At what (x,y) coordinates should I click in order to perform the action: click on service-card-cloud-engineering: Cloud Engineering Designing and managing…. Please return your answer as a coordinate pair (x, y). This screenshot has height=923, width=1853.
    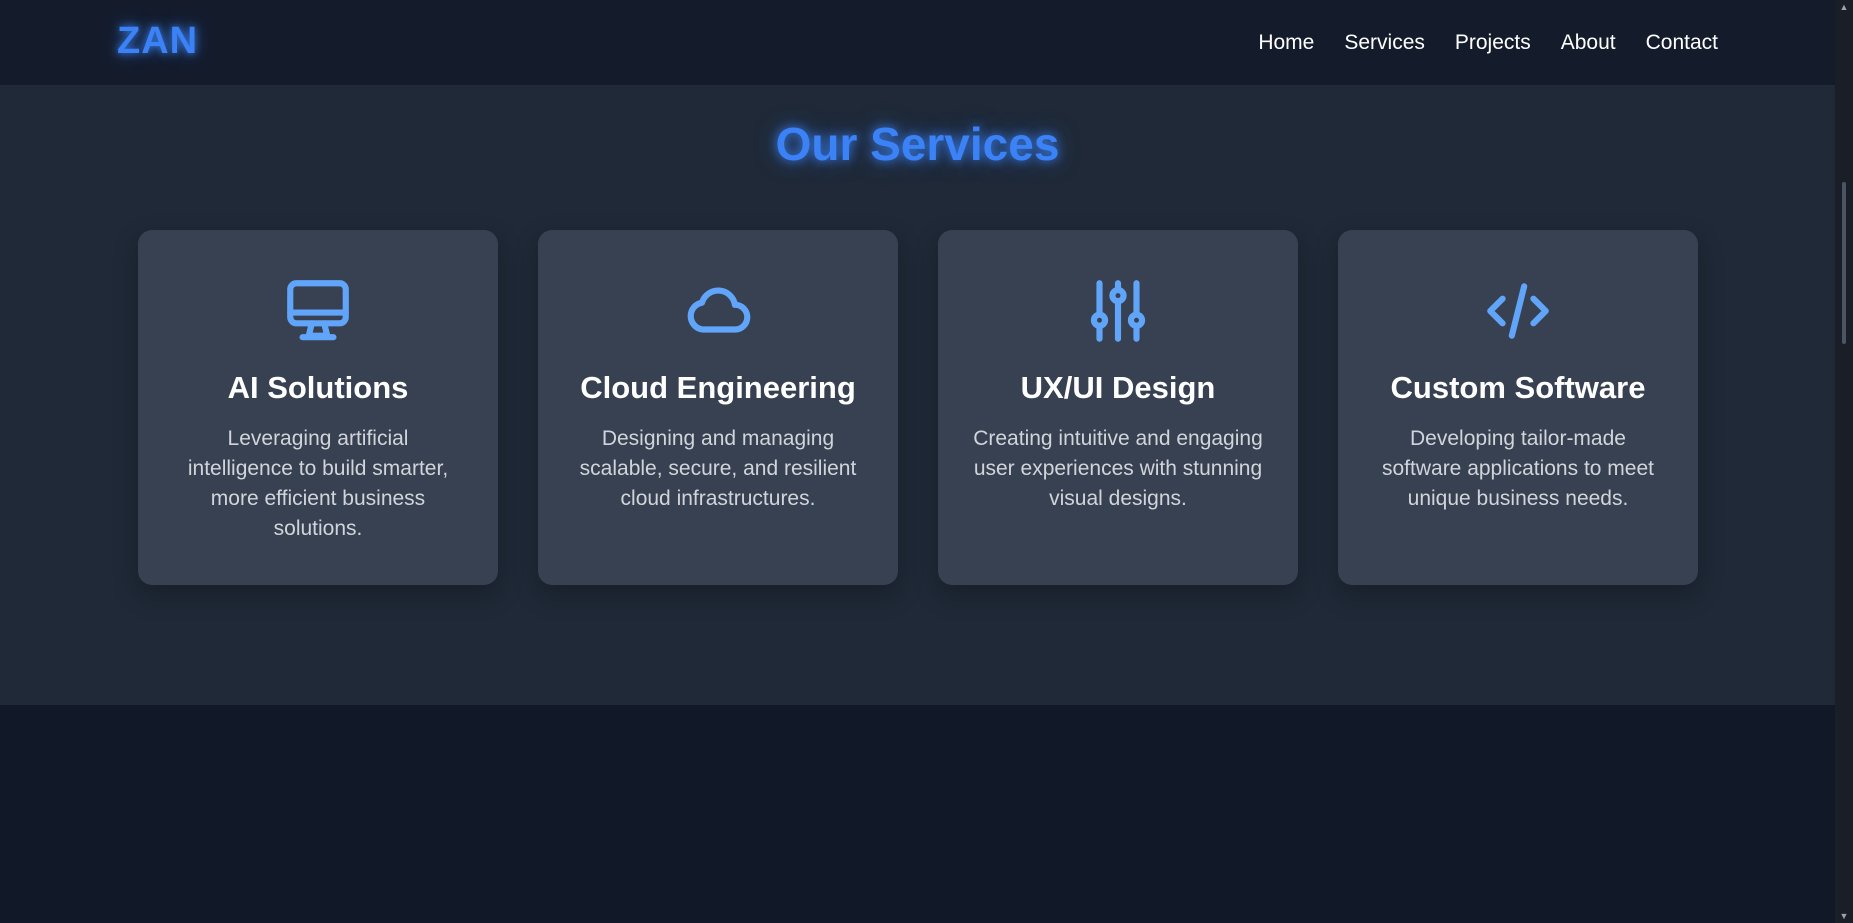
    Looking at the image, I should click on (718, 407).